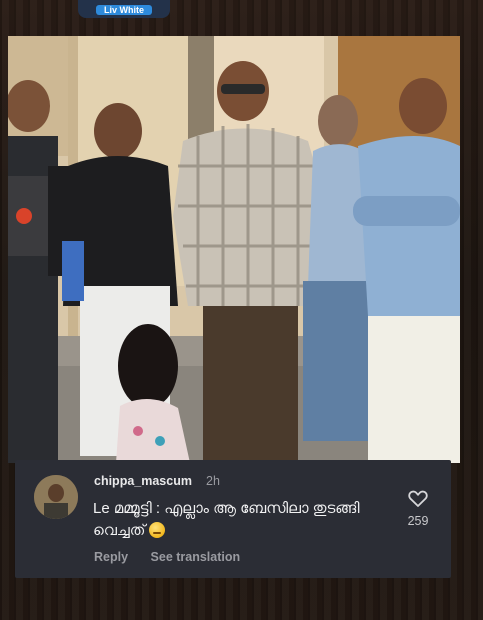 The image size is (483, 620). What do you see at coordinates (143, 481) in the screenshot?
I see `comment-username: chippa_mascum` at bounding box center [143, 481].